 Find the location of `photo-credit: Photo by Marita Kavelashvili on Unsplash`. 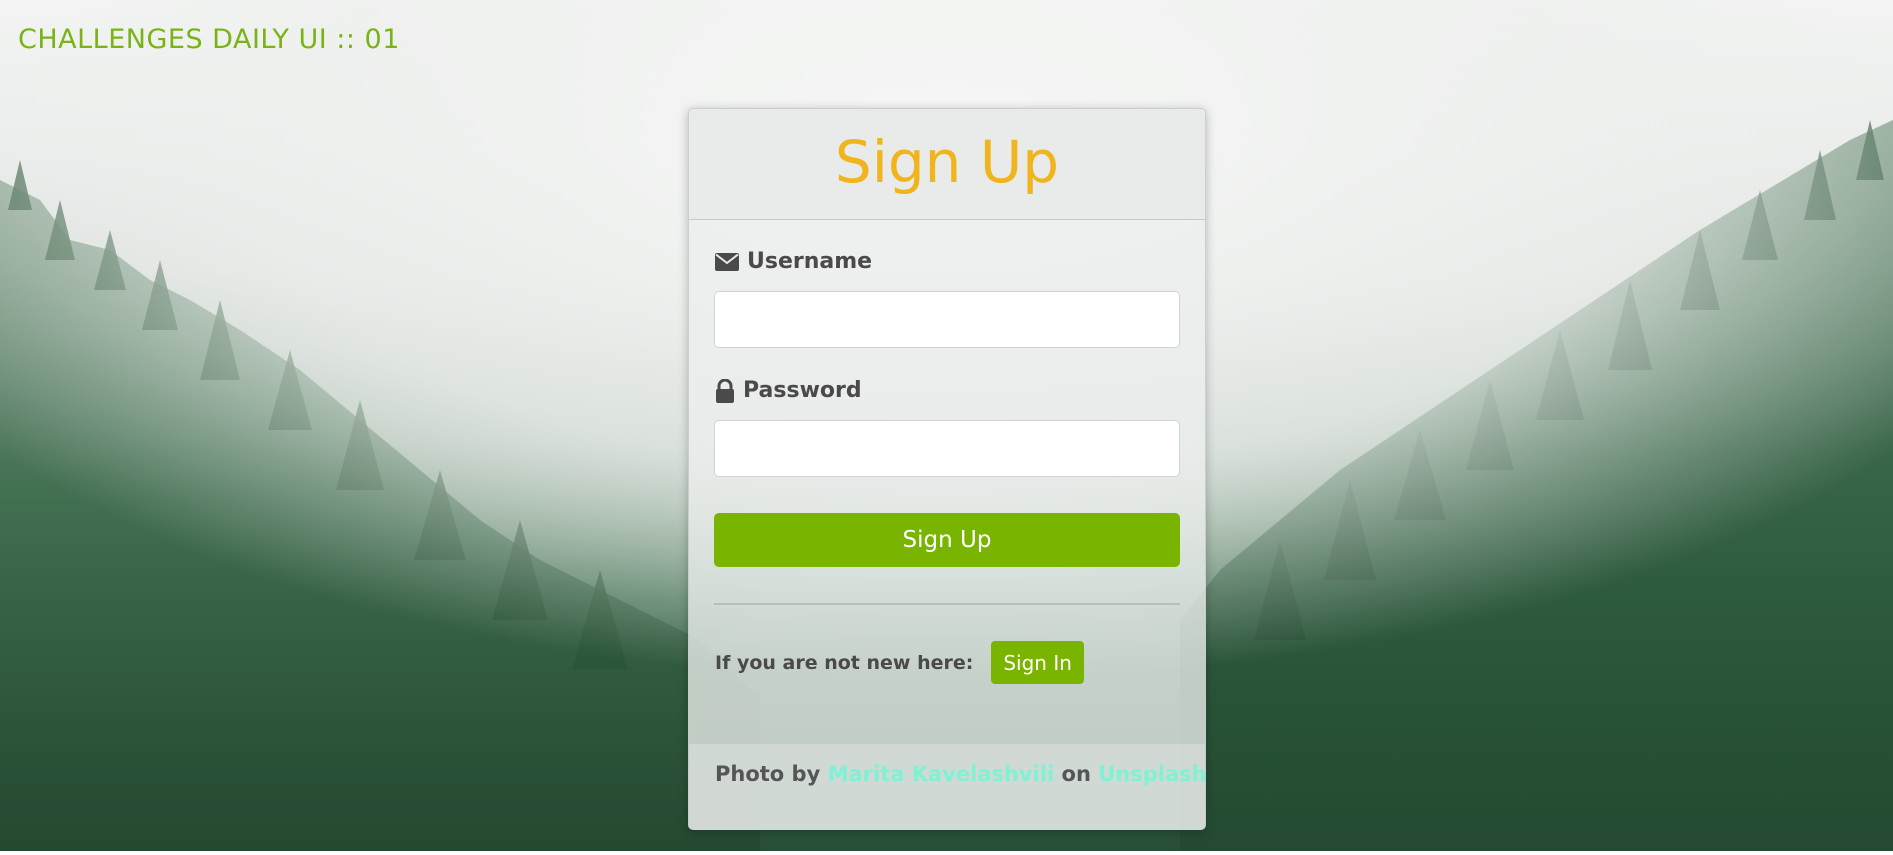

photo-credit: Photo by Marita Kavelashvili on Unsplash is located at coordinates (961, 774).